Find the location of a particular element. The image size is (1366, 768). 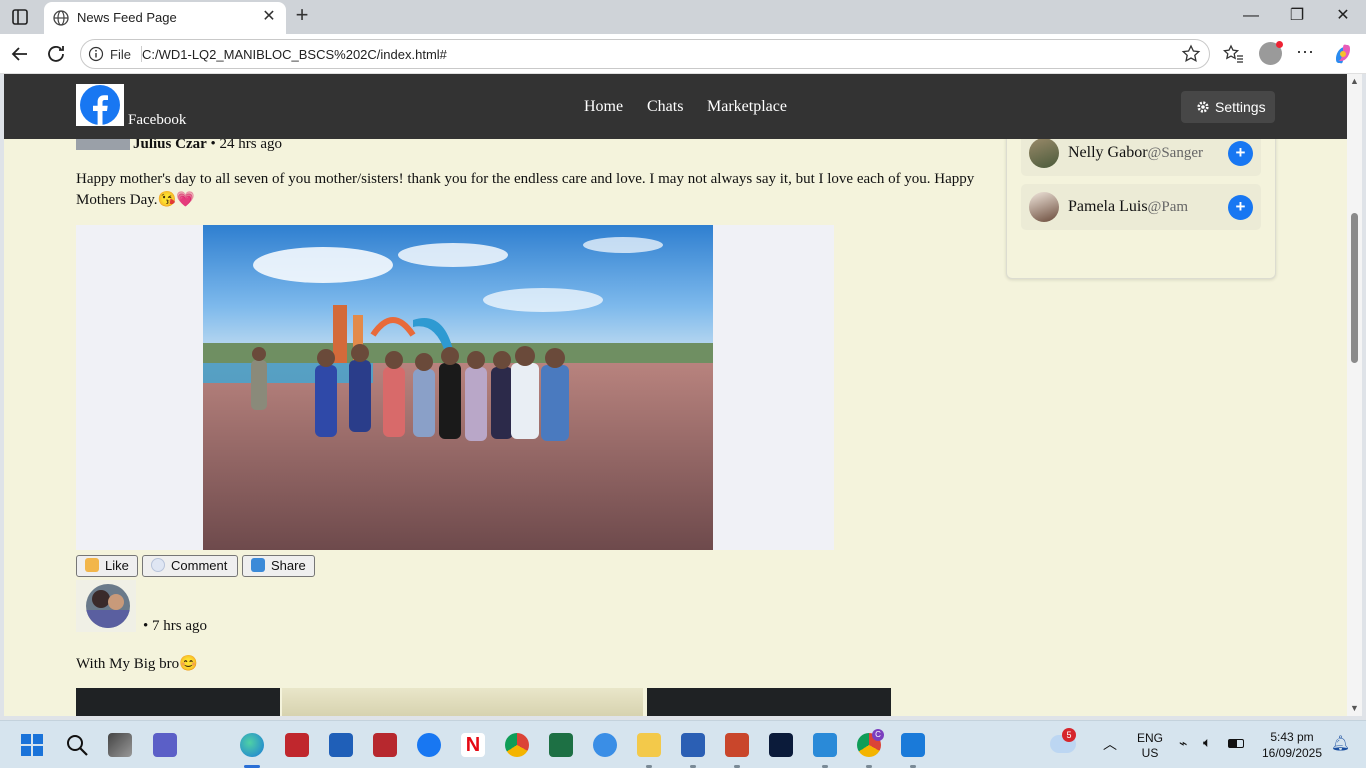

page-scrollbar: ▲ ▼ is located at coordinates (1354, 395).